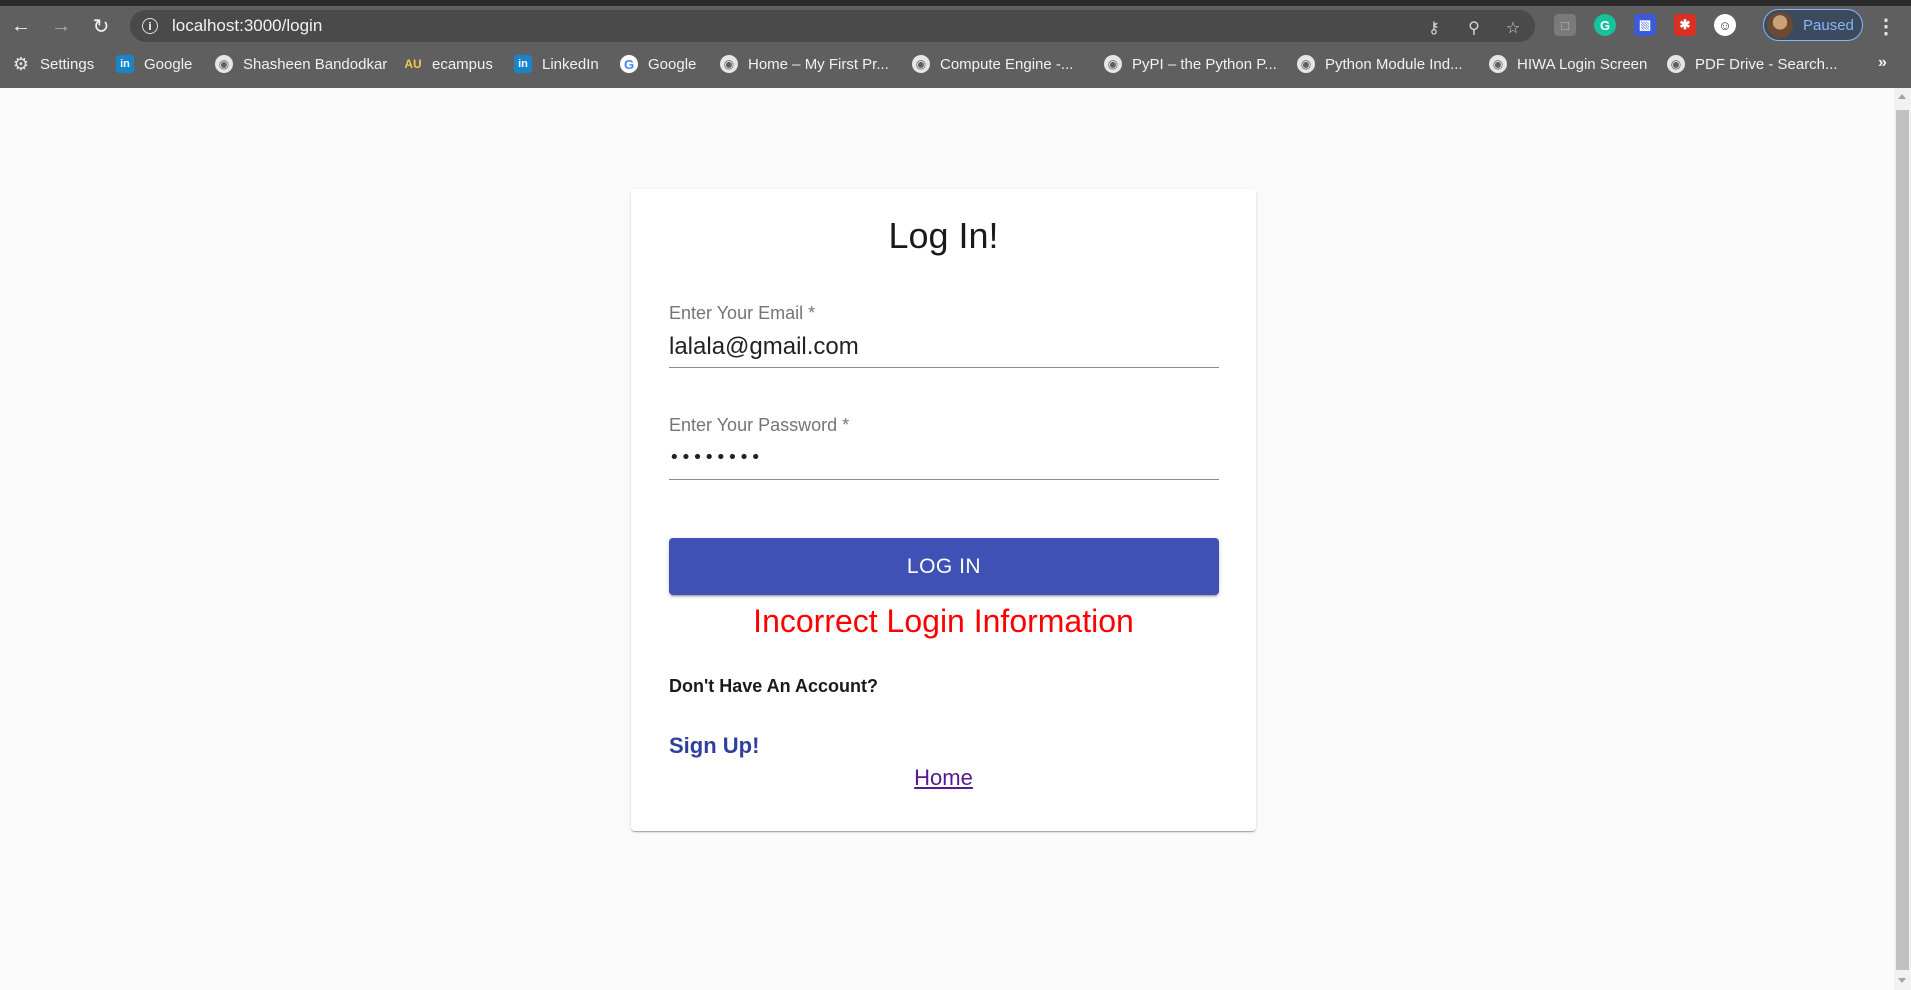 The height and width of the screenshot is (990, 1911). What do you see at coordinates (1902, 980) in the screenshot?
I see `scroll-down-arrow-icon` at bounding box center [1902, 980].